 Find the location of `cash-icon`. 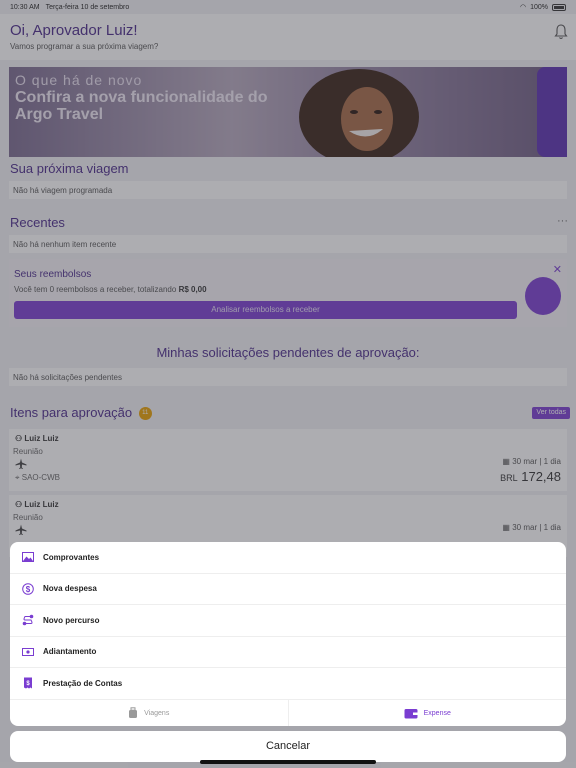

cash-icon is located at coordinates (28, 651).